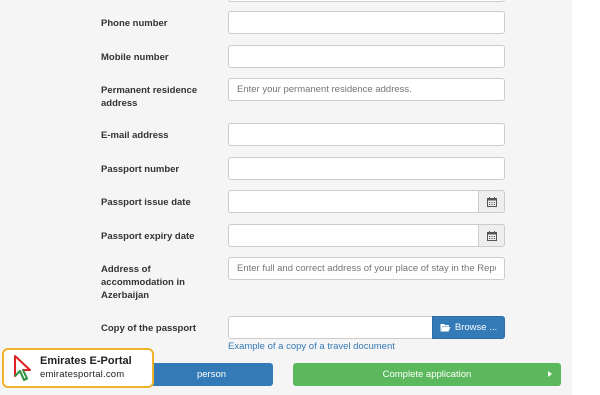 This screenshot has width=600, height=395. Describe the element at coordinates (366, 22) in the screenshot. I see `phone-number-input` at that location.